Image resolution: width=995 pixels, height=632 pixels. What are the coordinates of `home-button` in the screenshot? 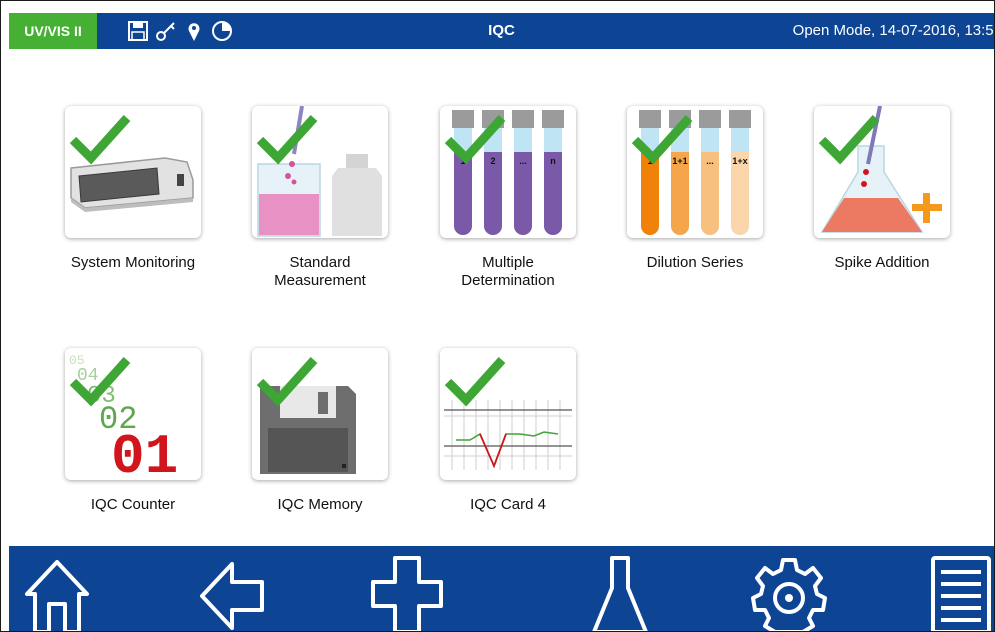 It's located at (57, 591).